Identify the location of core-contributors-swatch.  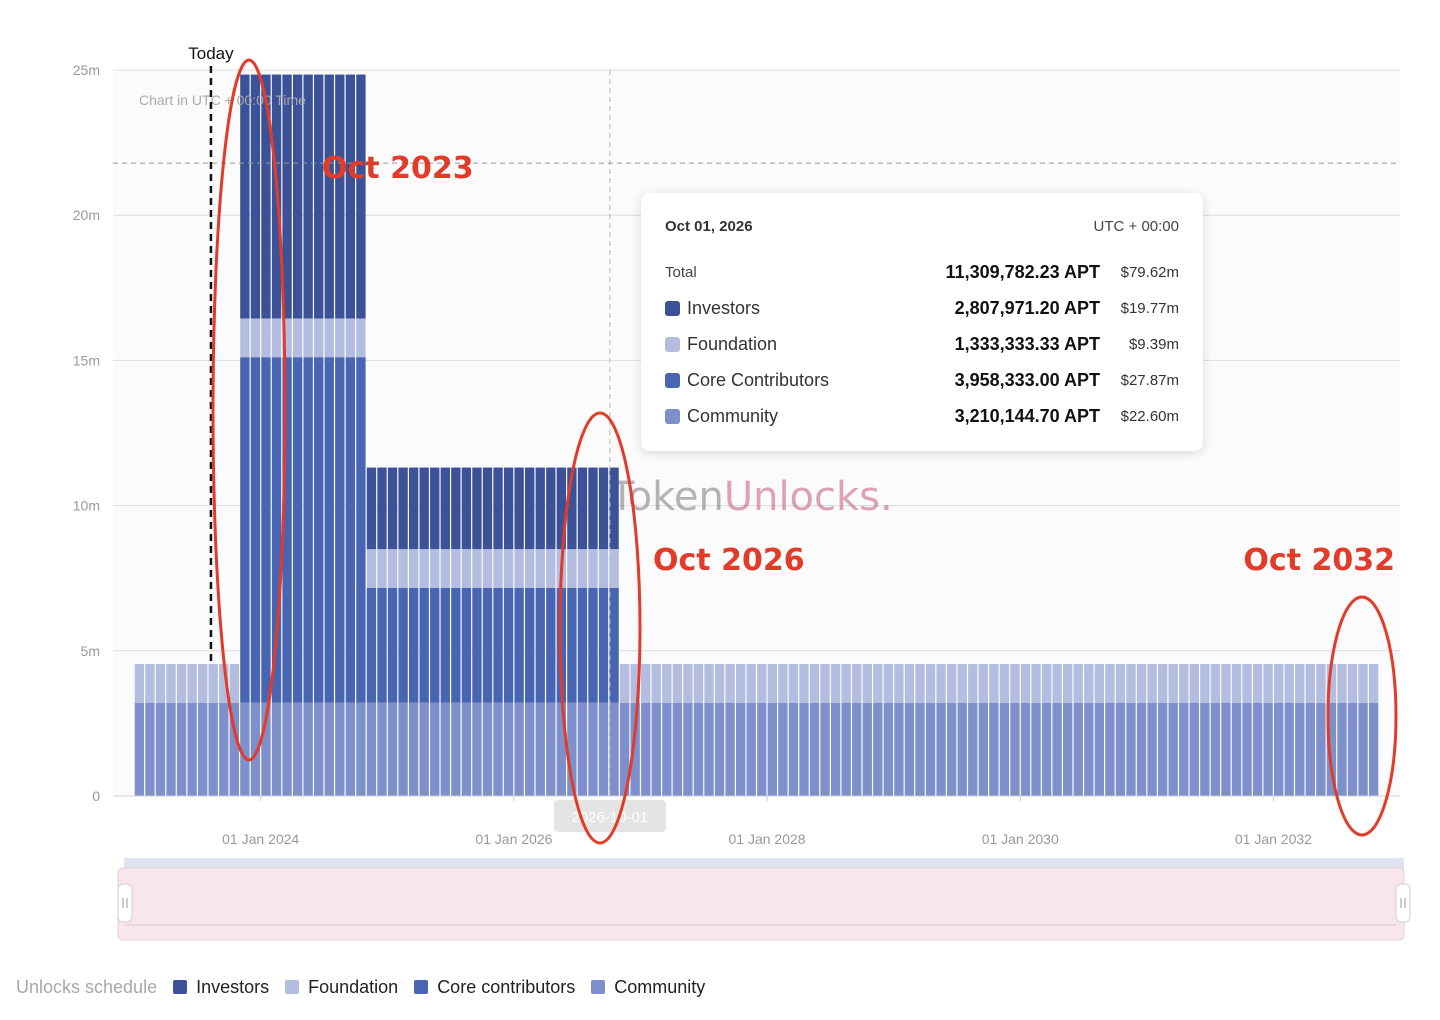
(672, 380).